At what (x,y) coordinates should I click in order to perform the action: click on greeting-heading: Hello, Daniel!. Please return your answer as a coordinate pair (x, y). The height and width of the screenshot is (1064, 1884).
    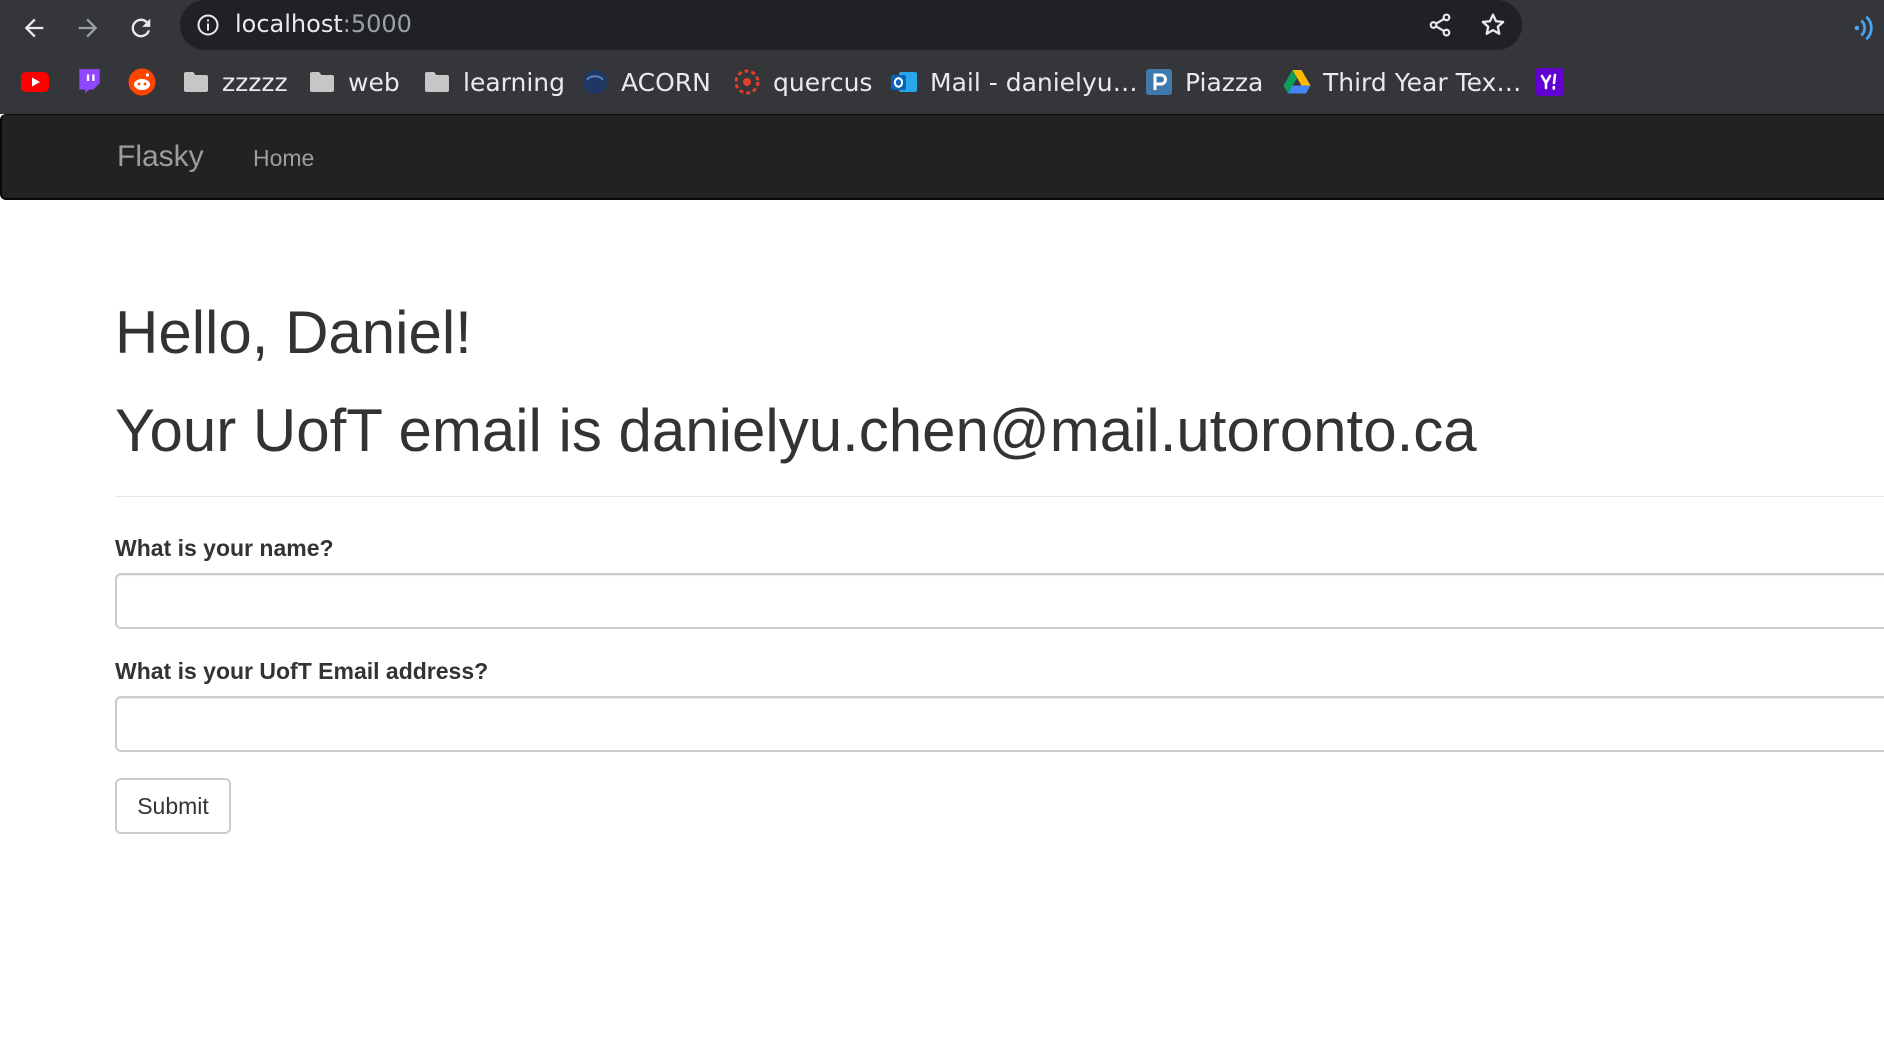
    Looking at the image, I should click on (293, 332).